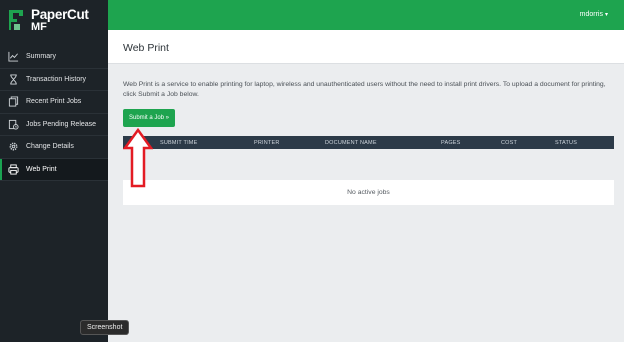 The width and height of the screenshot is (624, 342). I want to click on column-header-pages: PAGES, so click(451, 143).